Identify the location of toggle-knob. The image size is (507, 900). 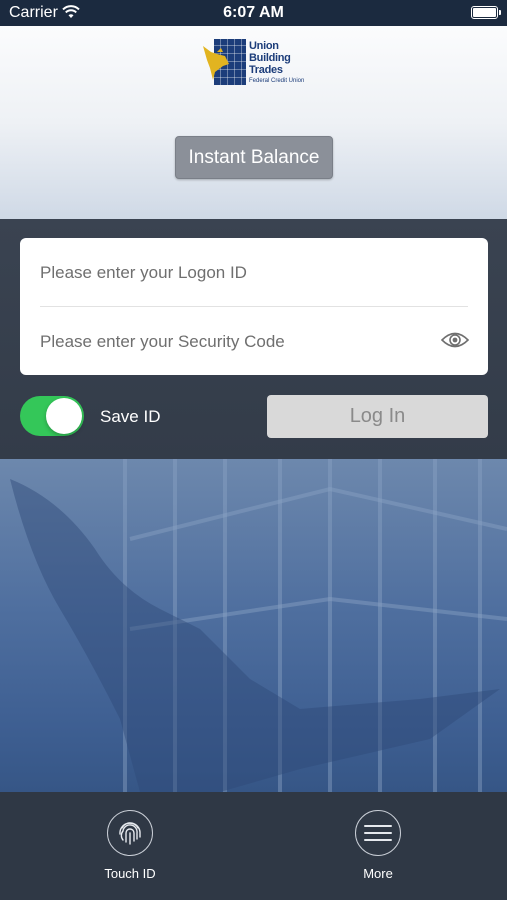
(64, 416).